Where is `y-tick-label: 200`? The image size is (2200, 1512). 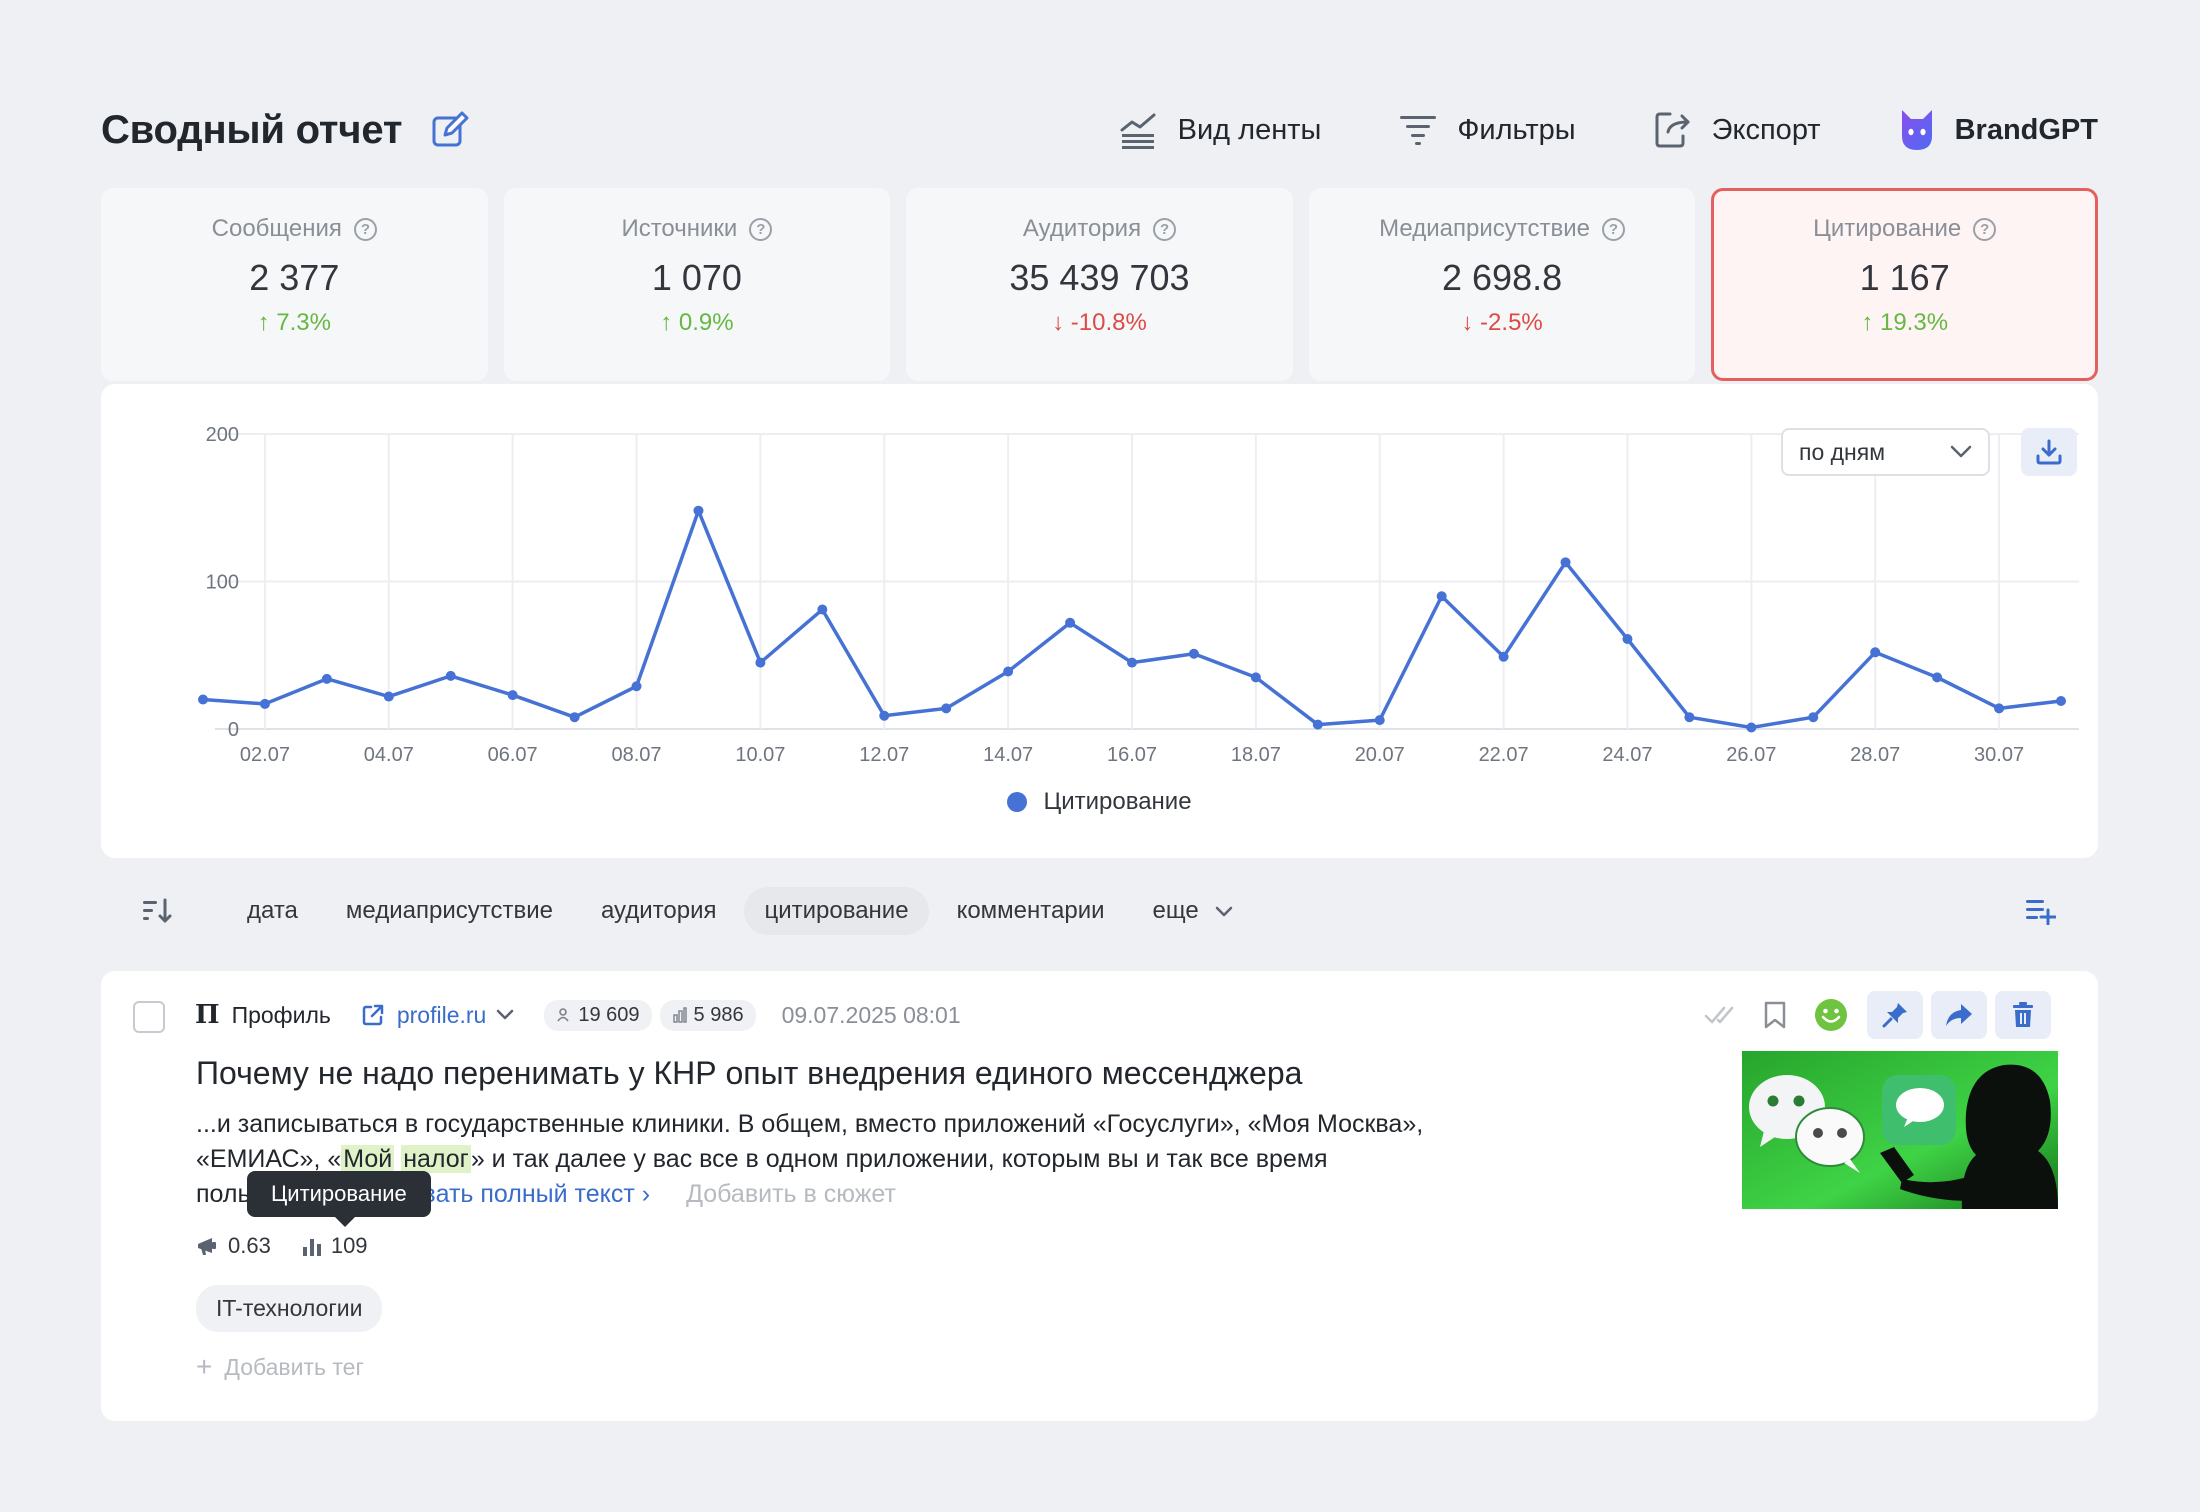
y-tick-label: 200 is located at coordinates (222, 435).